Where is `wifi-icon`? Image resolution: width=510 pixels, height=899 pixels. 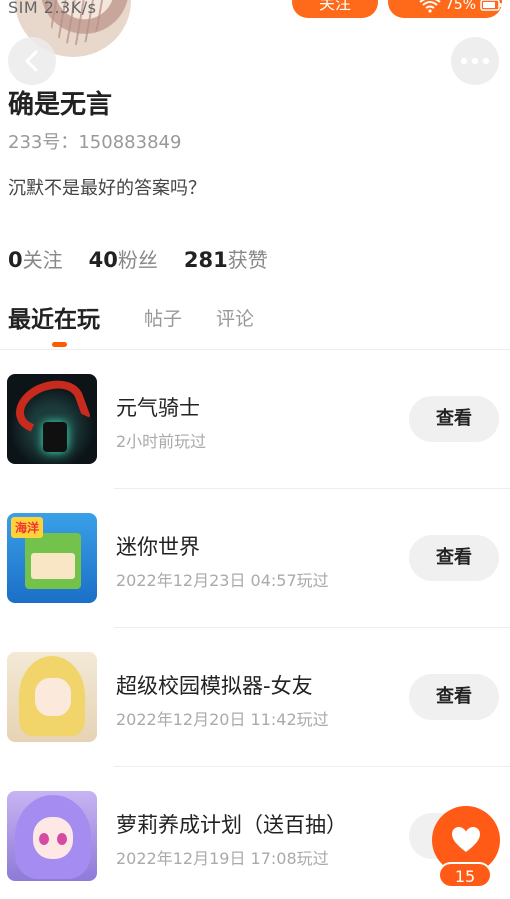 wifi-icon is located at coordinates (430, 6).